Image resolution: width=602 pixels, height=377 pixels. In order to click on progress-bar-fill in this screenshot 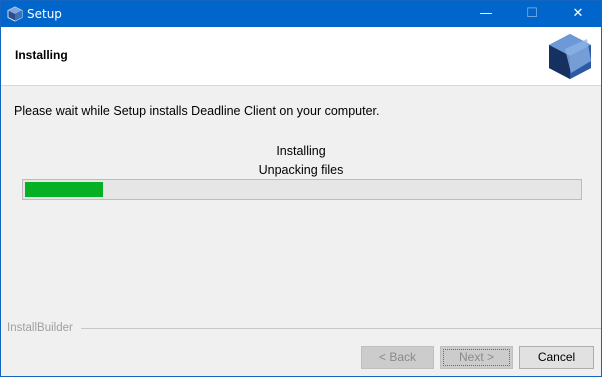, I will do `click(64, 189)`.